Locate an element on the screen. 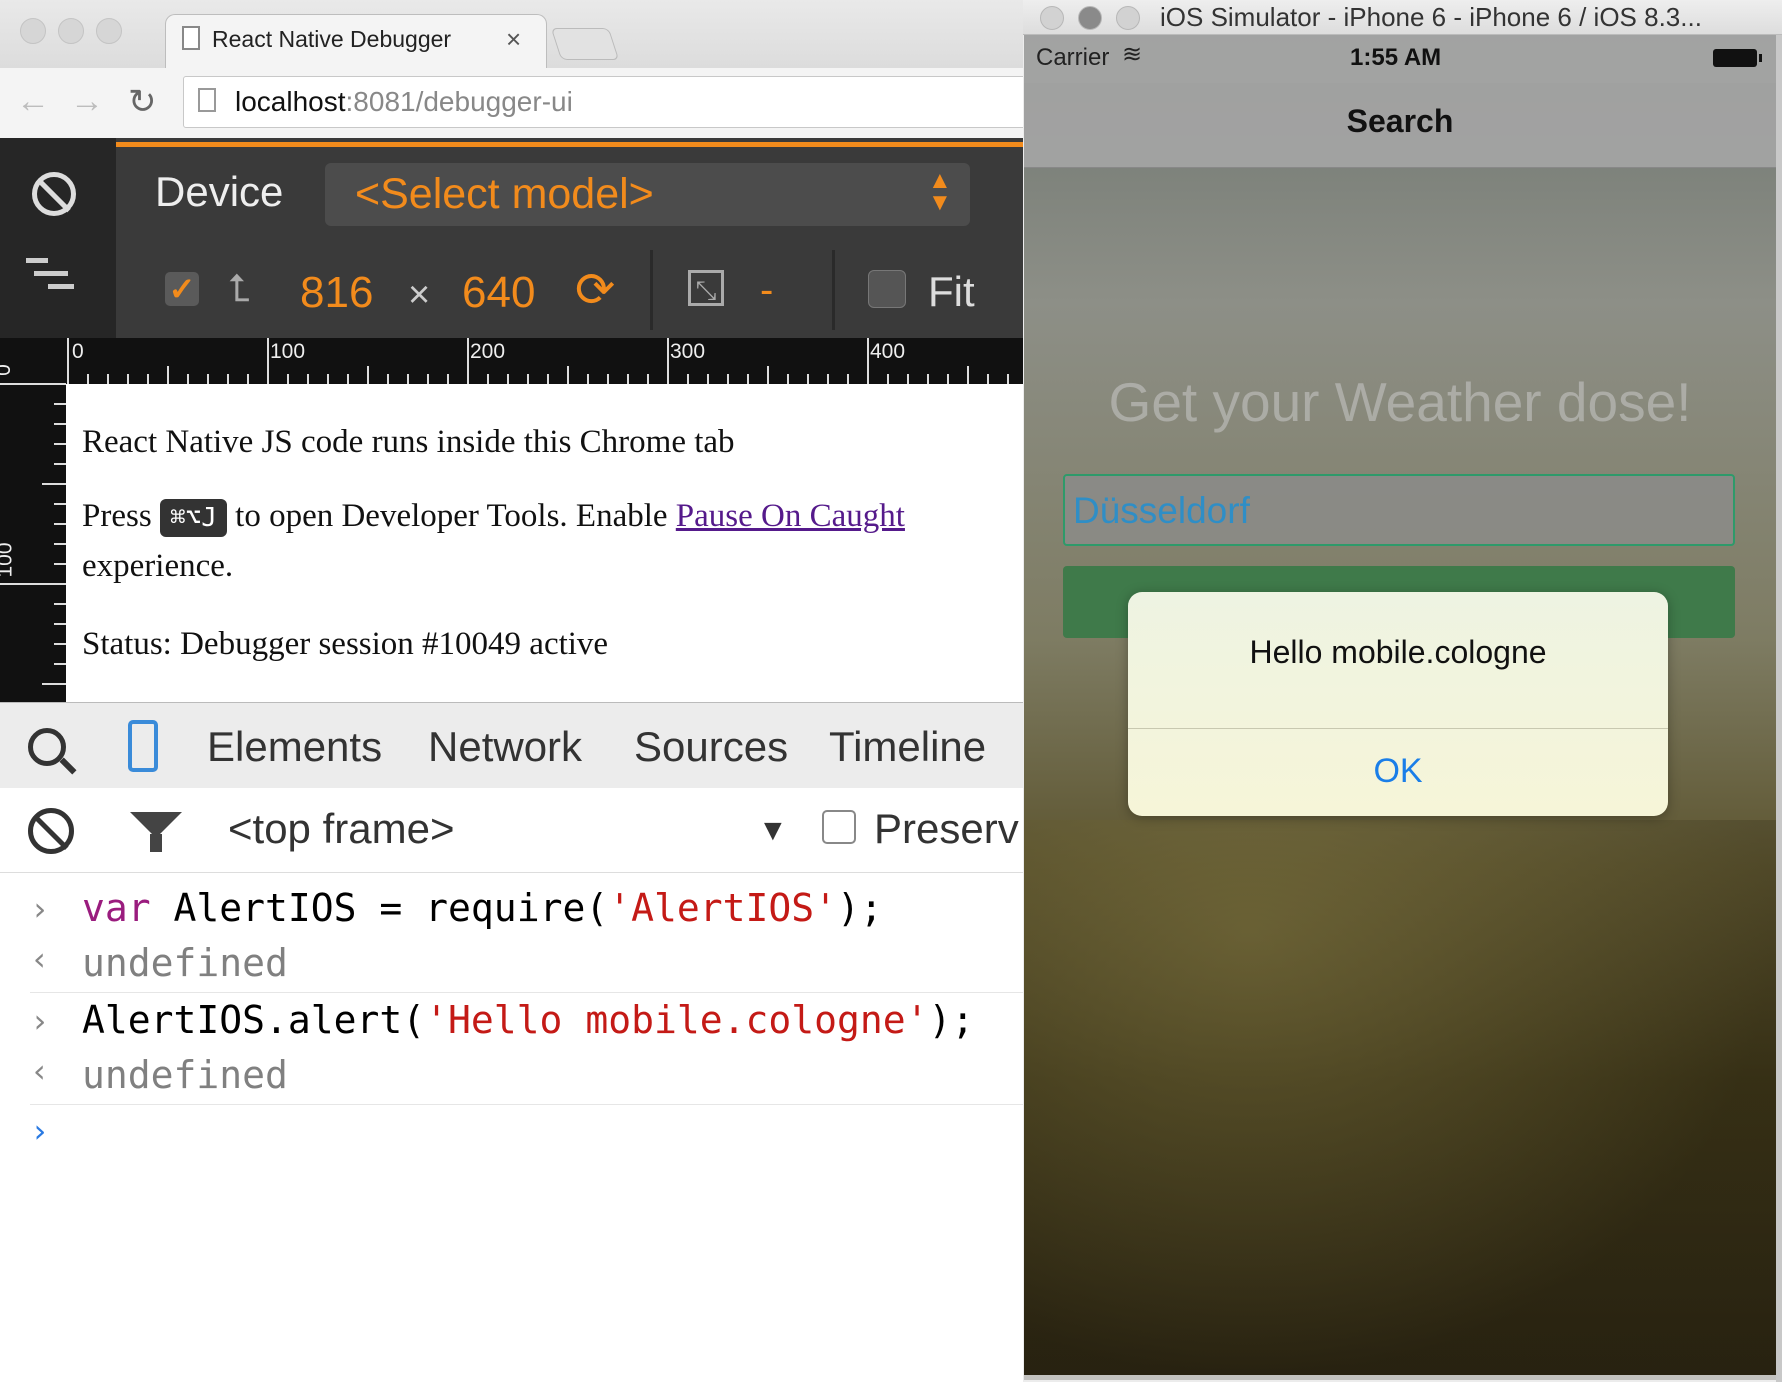  press-text: Press is located at coordinates (117, 516).